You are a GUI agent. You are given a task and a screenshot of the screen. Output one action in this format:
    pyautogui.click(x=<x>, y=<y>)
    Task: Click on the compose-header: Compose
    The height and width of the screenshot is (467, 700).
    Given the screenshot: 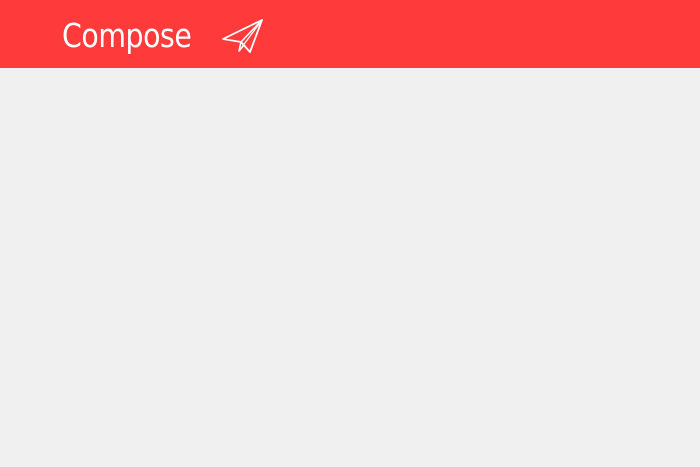 What is the action you would take?
    pyautogui.click(x=350, y=34)
    